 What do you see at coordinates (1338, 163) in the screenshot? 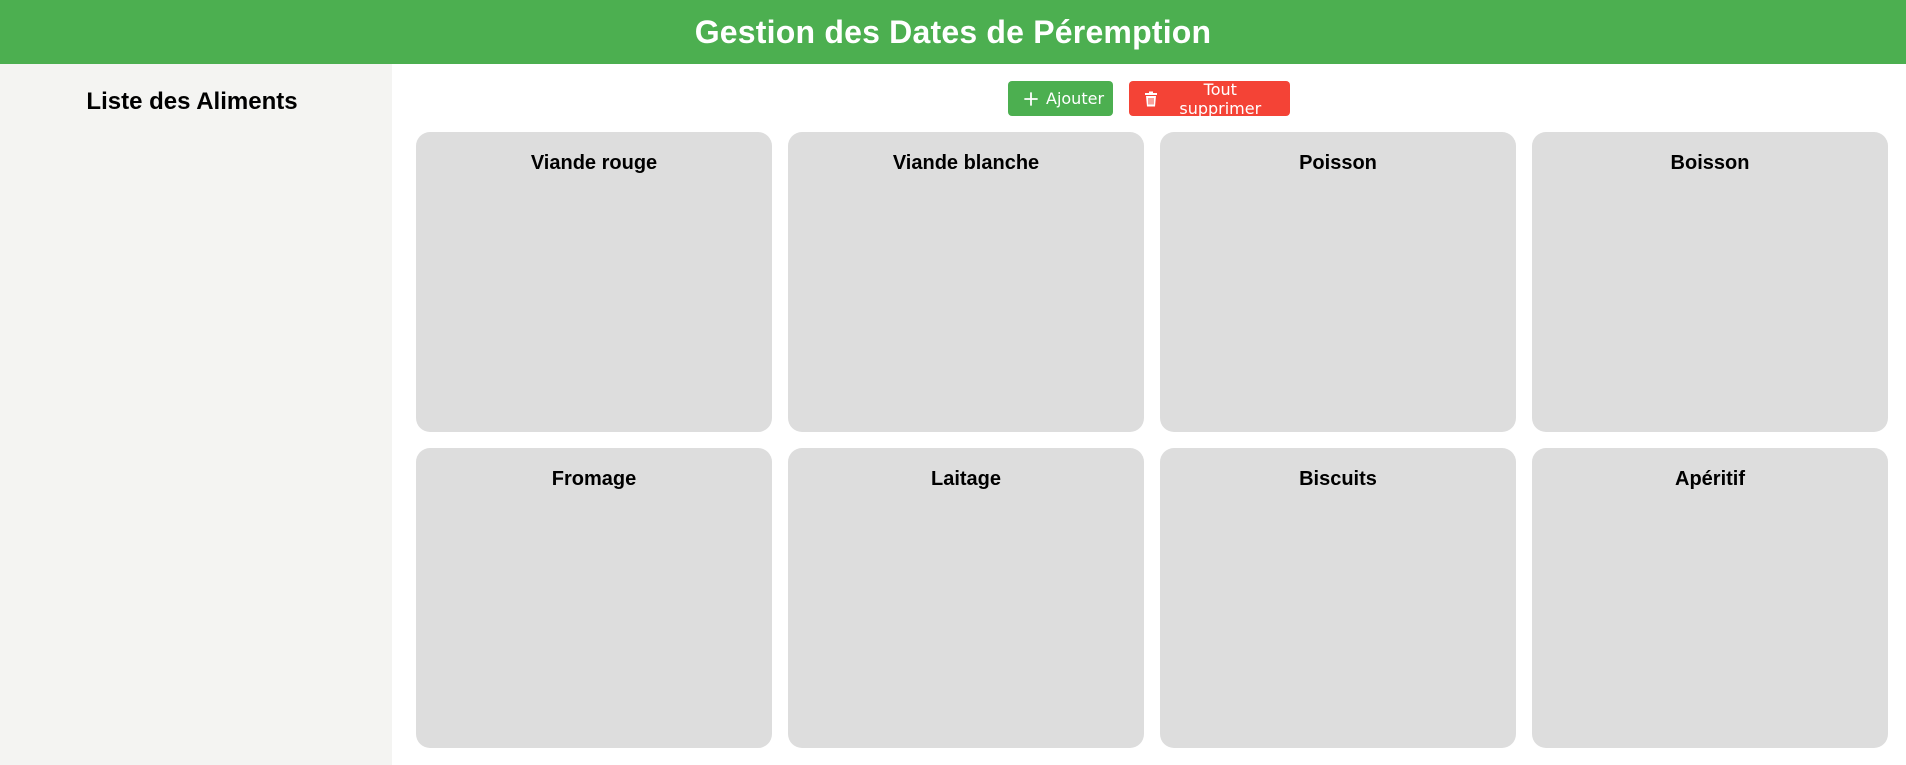
I see `category-title: Poisson` at bounding box center [1338, 163].